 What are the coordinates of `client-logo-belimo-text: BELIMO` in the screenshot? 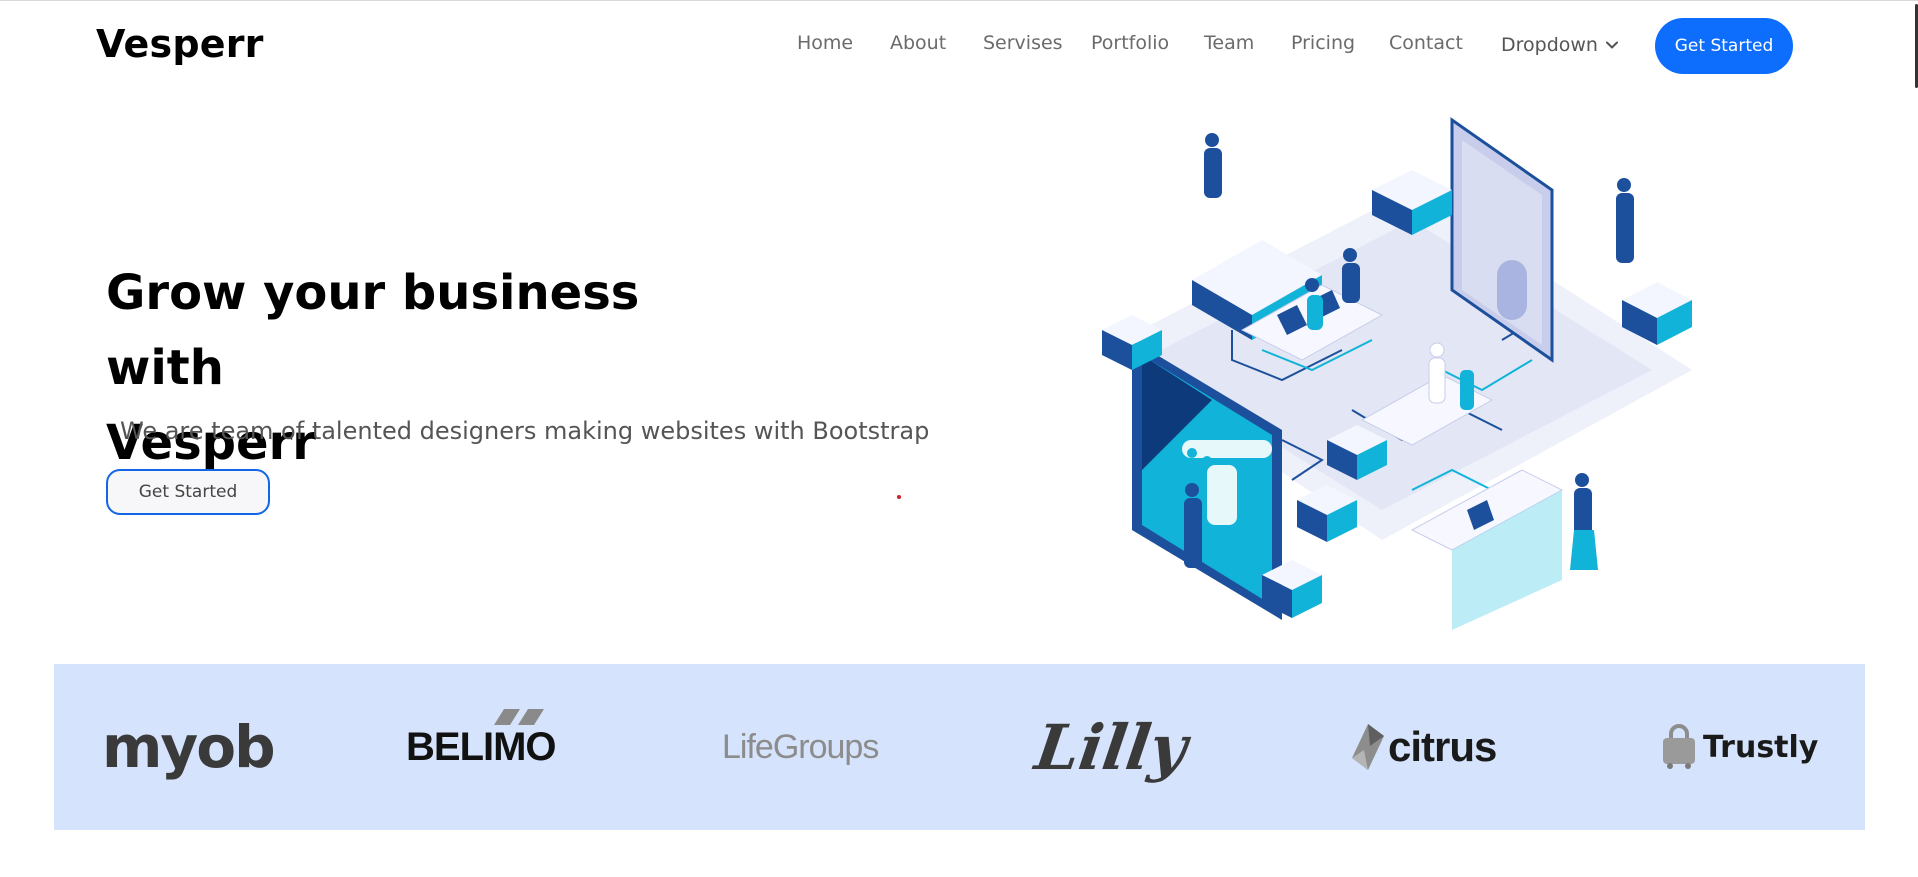 It's located at (481, 746).